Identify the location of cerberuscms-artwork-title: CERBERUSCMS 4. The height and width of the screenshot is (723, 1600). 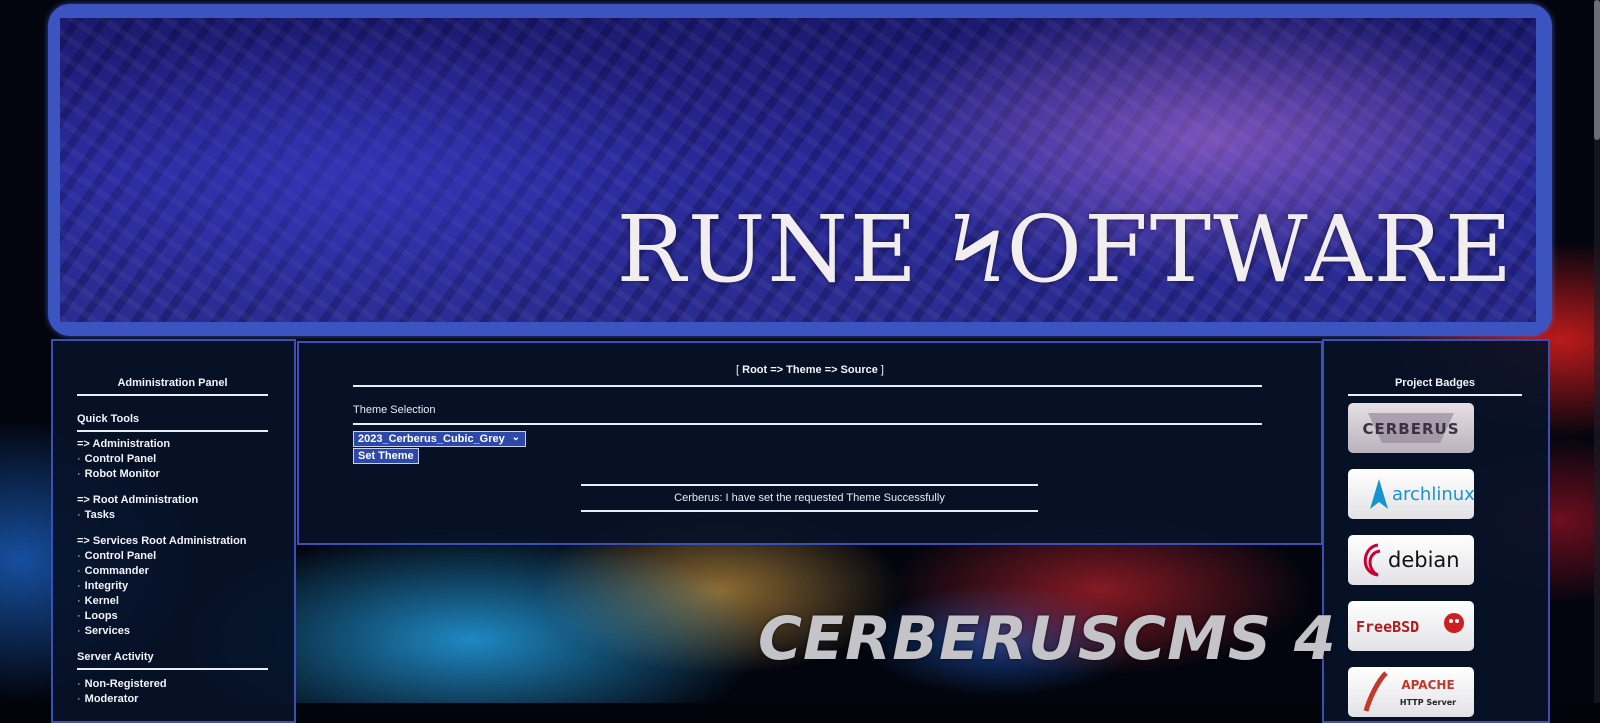
(1047, 639).